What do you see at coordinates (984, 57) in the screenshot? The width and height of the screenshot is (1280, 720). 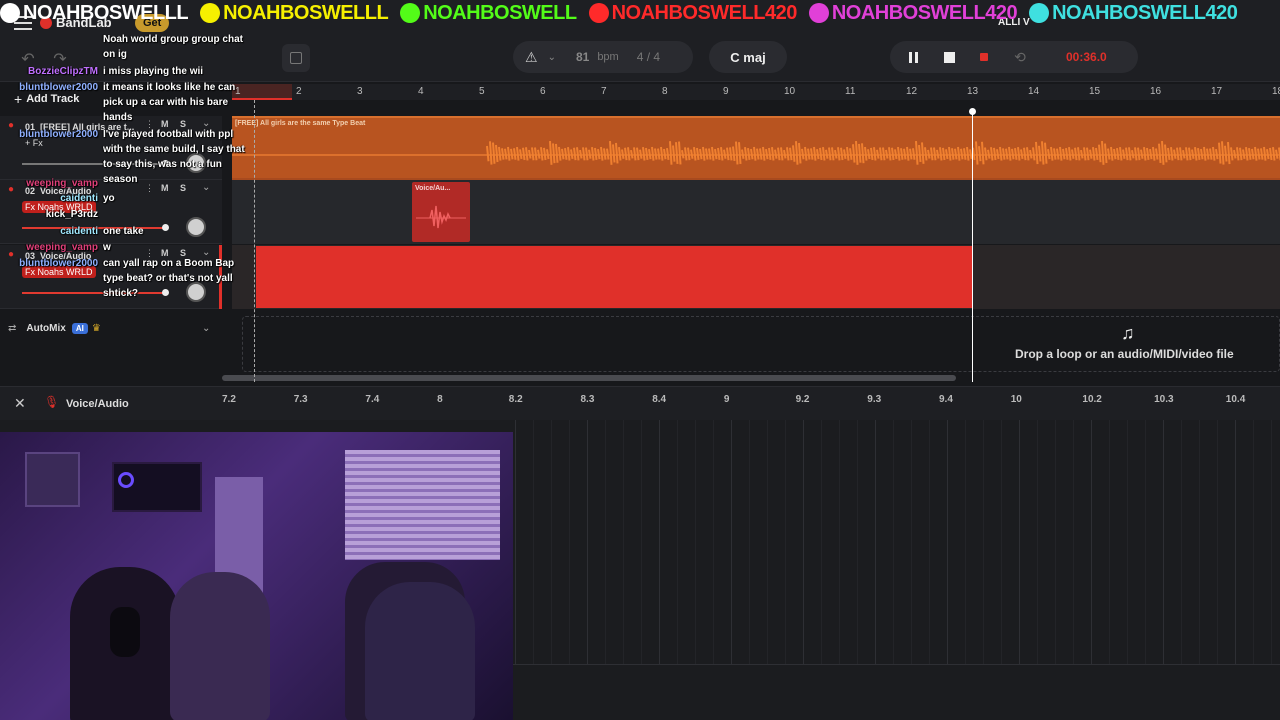 I see `record-button` at bounding box center [984, 57].